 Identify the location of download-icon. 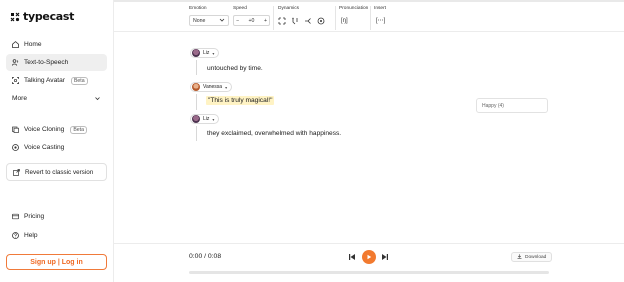
(519, 257).